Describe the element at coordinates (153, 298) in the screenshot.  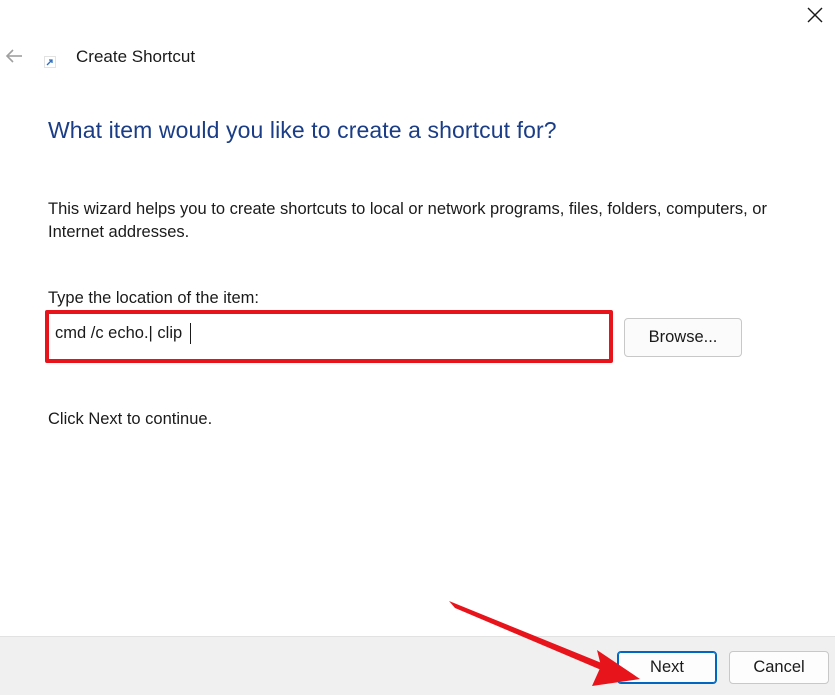
I see `location-label: Type the location of the item:` at that location.